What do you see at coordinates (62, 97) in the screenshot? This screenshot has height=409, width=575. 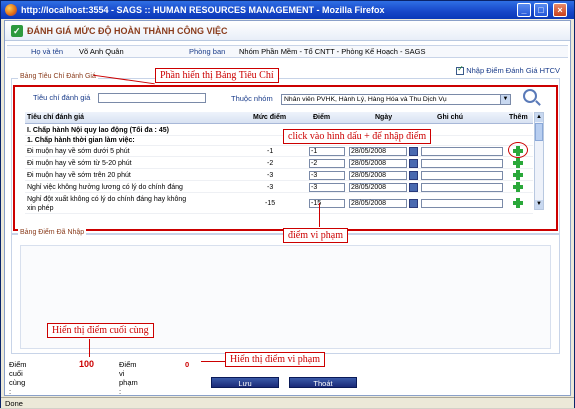 I see `filter-label: Tiêu chí đánh giá` at bounding box center [62, 97].